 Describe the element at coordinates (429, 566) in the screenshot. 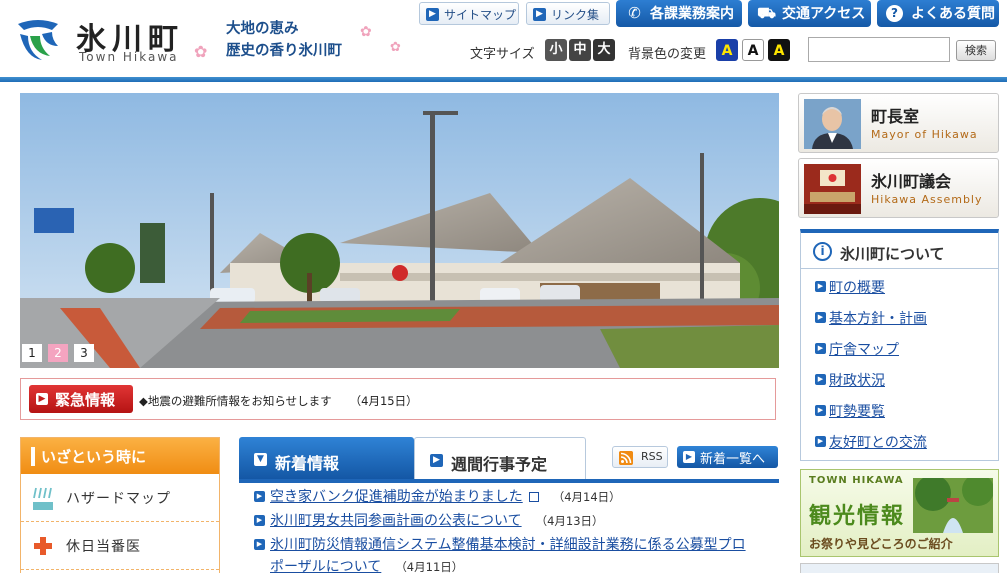

I see `news-date: （4月11日）` at that location.